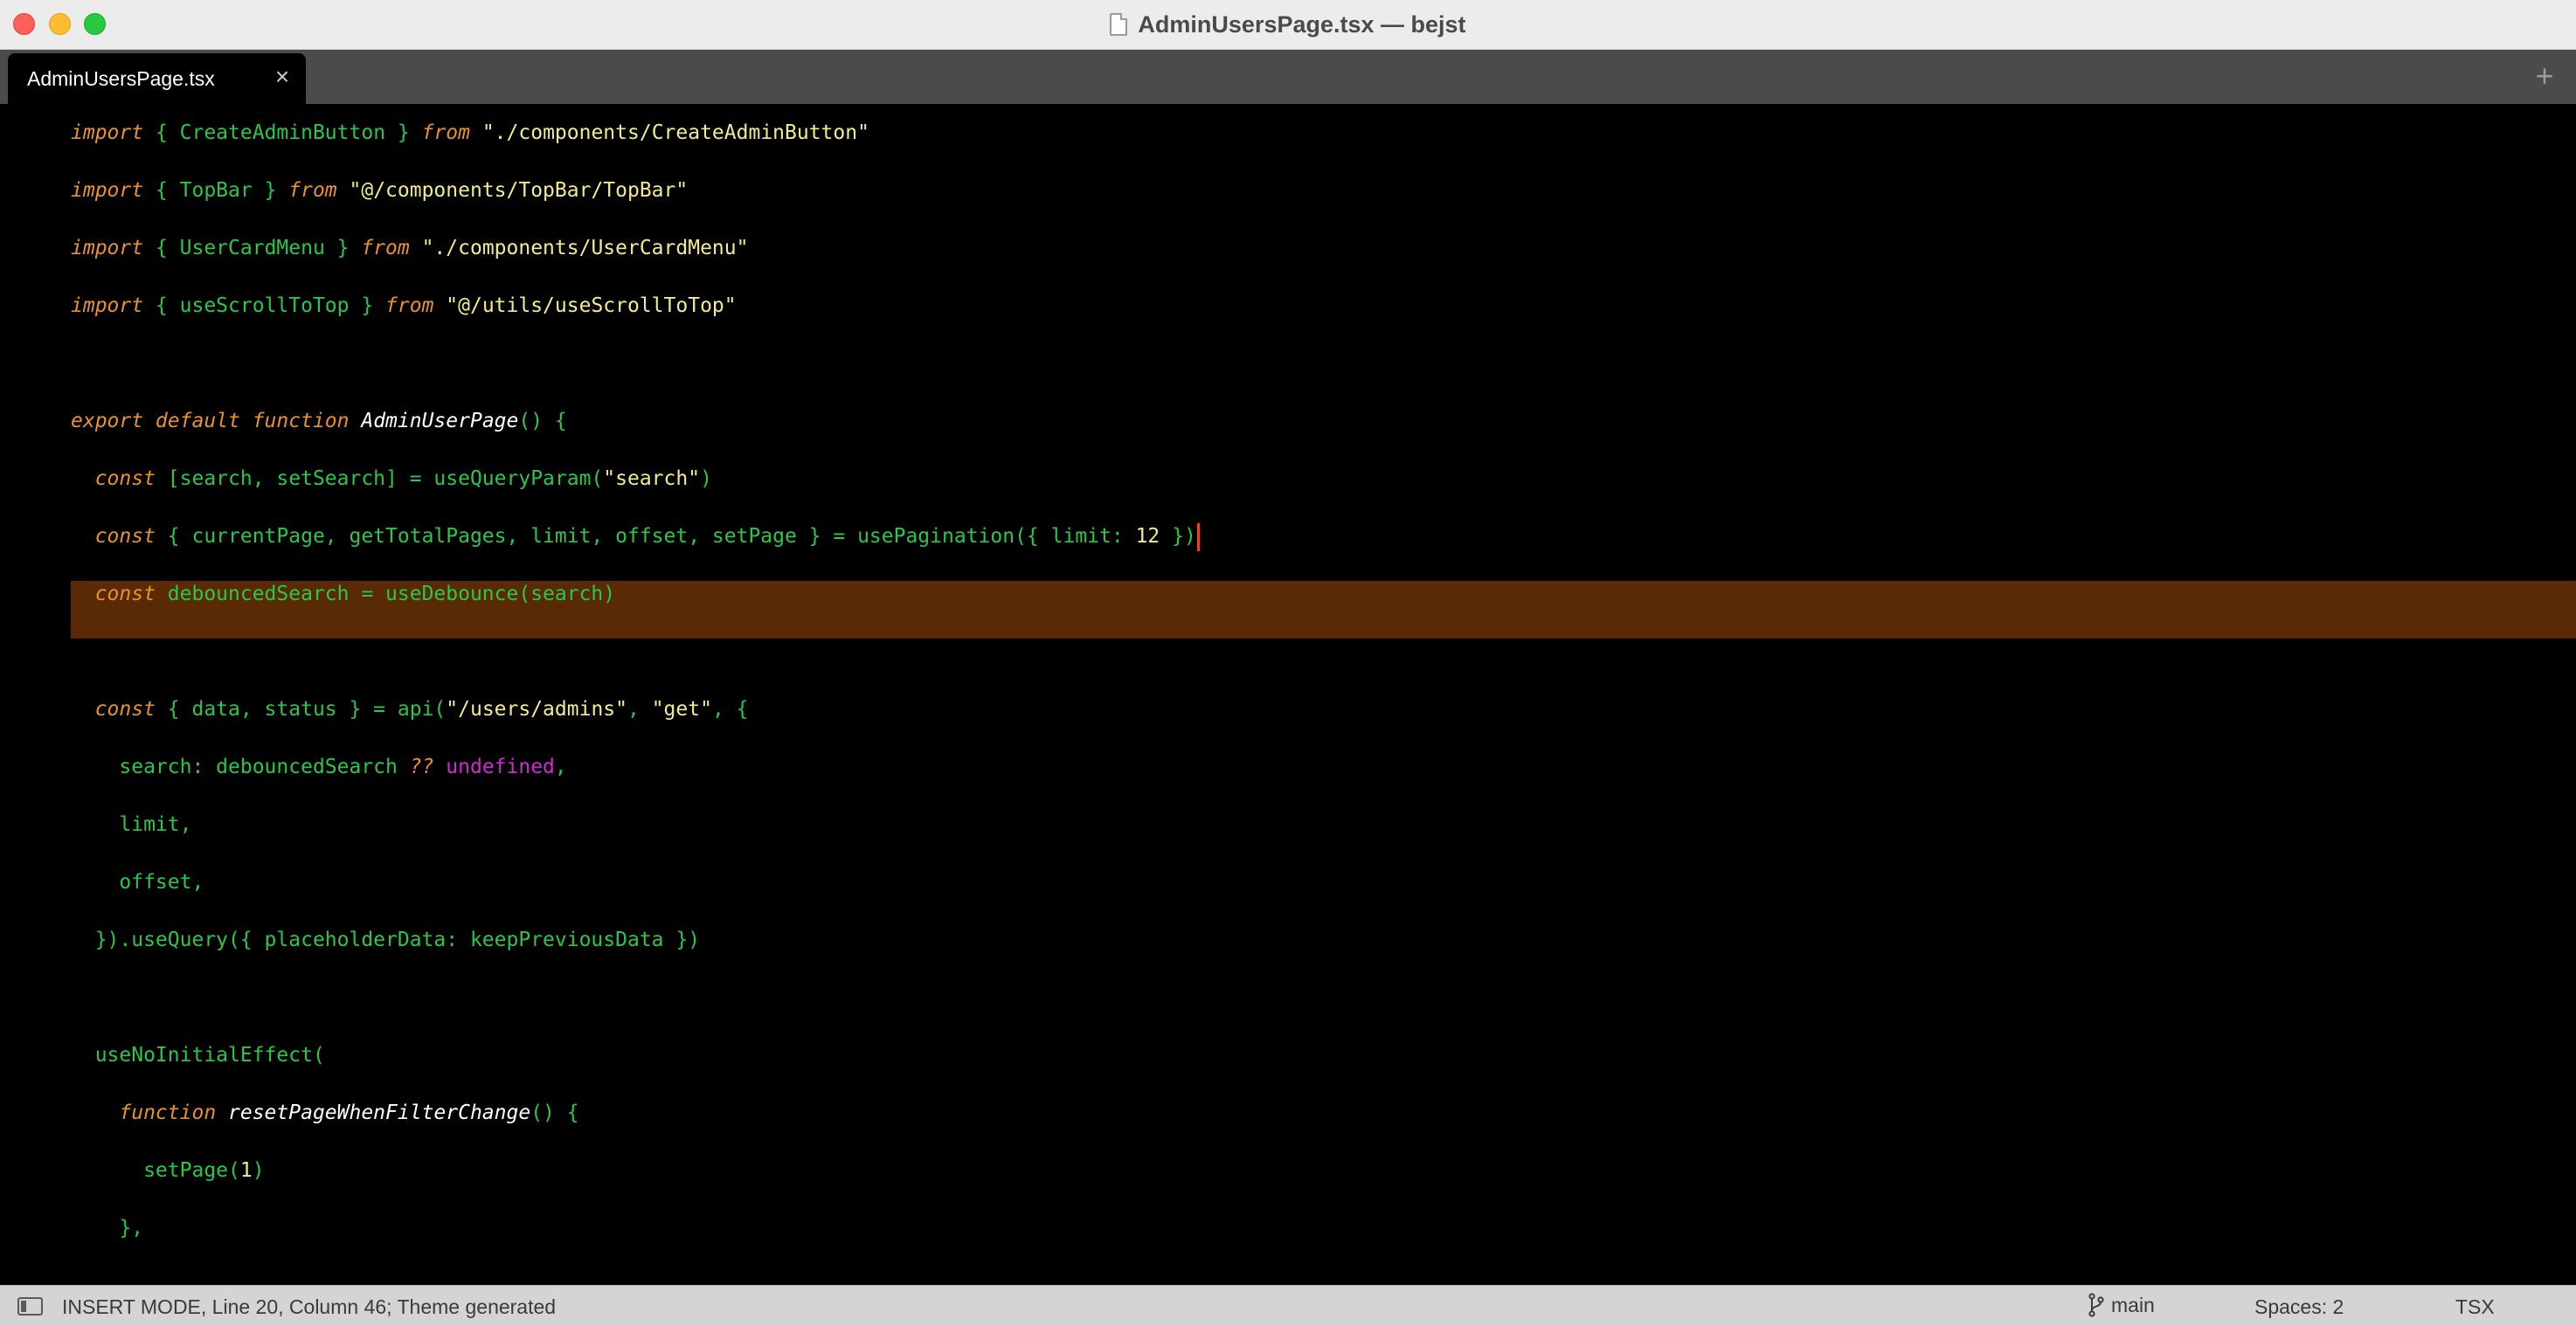 The width and height of the screenshot is (2576, 1326). I want to click on code-token: 12, so click(1147, 536).